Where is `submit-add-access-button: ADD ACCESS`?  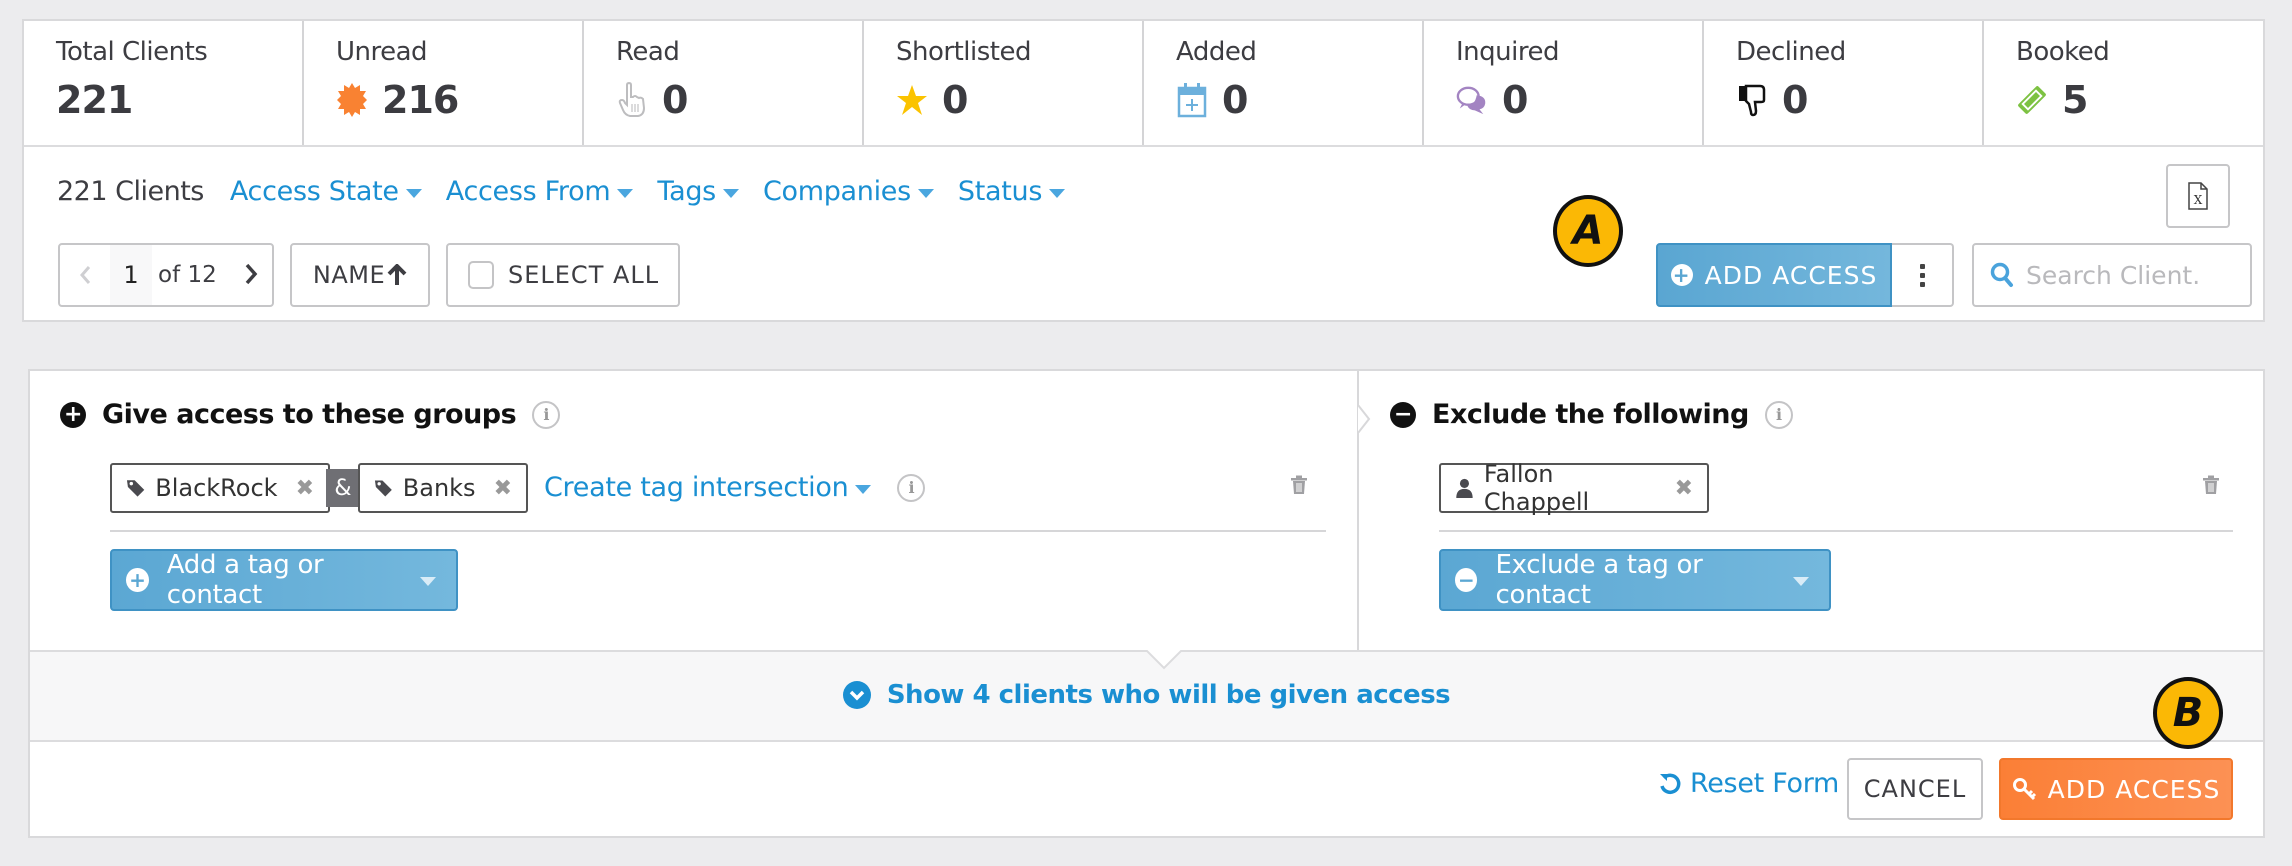 submit-add-access-button: ADD ACCESS is located at coordinates (2116, 789).